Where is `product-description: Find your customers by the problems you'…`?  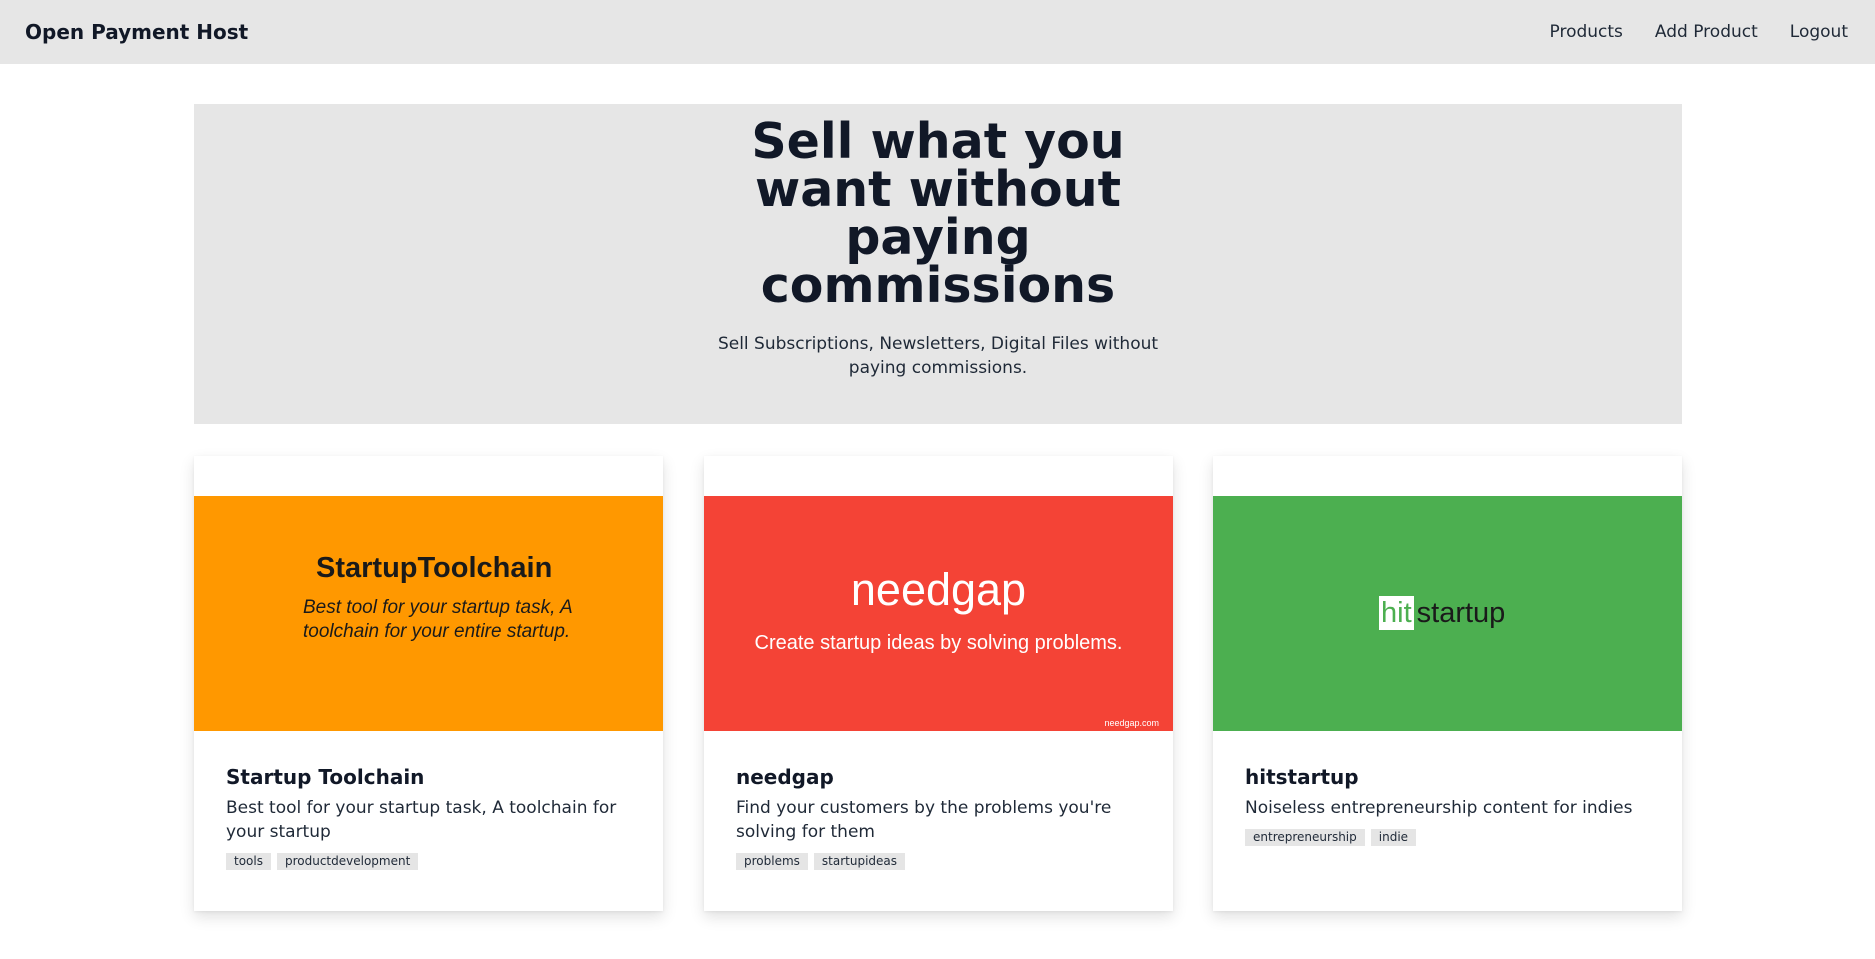
product-description: Find your customers by the problems you'… is located at coordinates (924, 820).